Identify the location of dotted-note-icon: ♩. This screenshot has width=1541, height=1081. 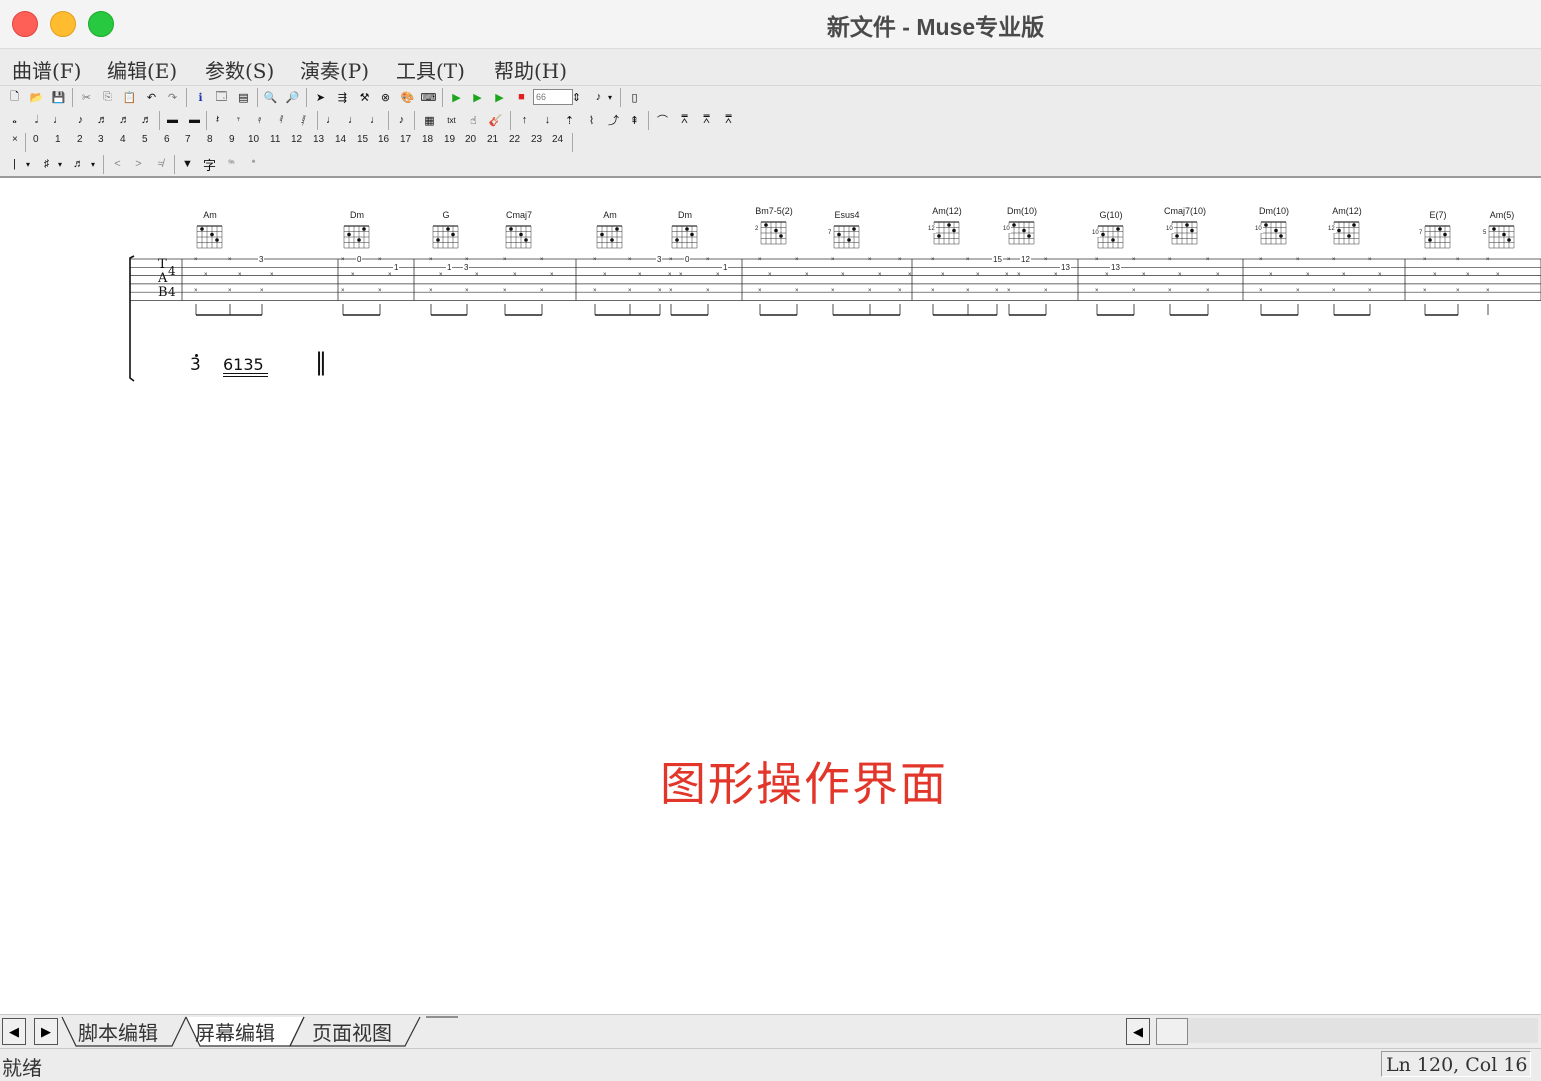
(331, 120).